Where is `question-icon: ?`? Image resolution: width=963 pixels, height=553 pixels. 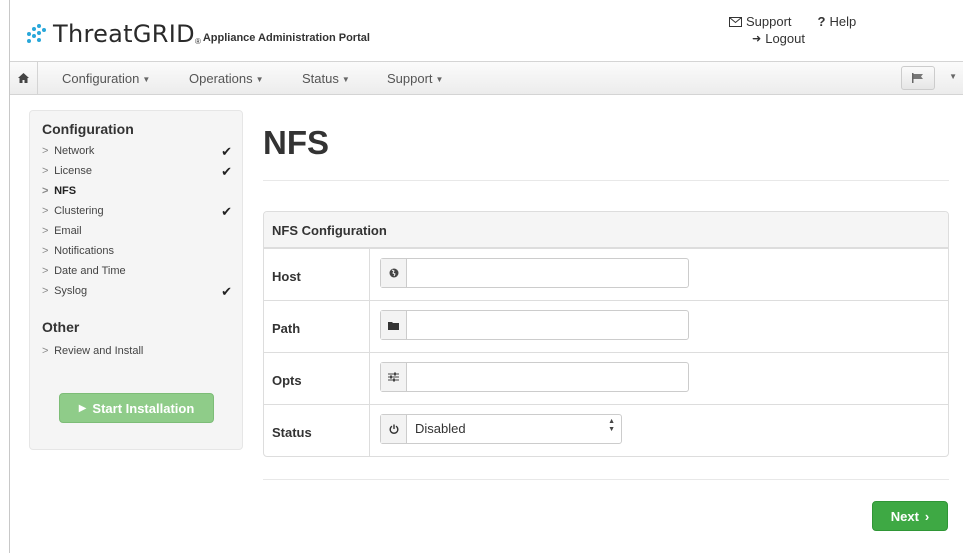 question-icon: ? is located at coordinates (821, 21).